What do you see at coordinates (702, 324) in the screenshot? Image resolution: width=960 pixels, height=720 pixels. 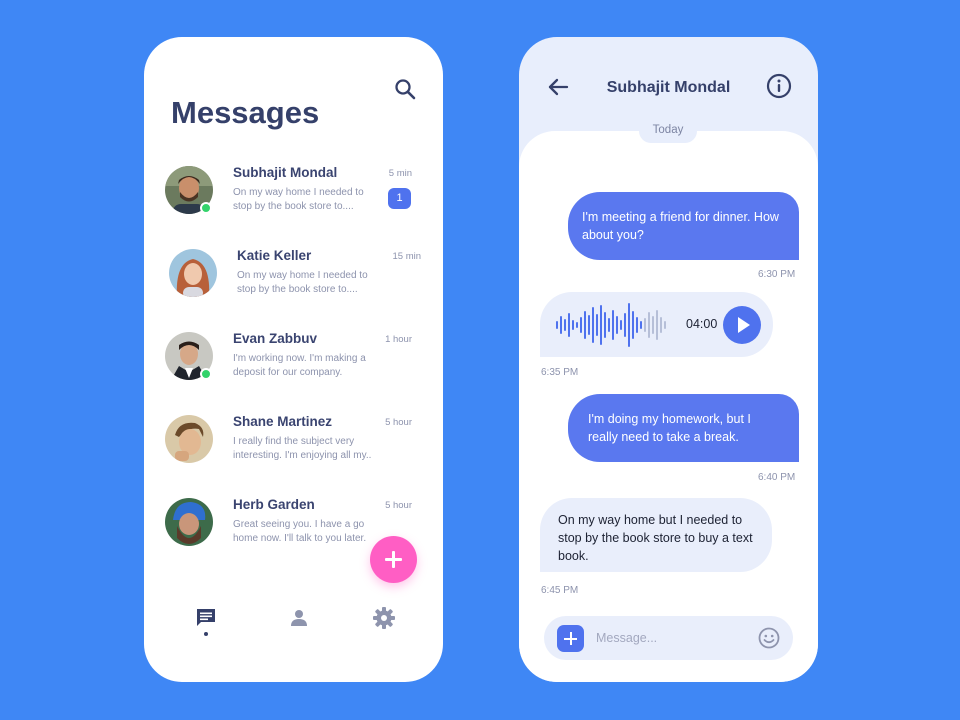 I see `voice-duration: 04:00` at bounding box center [702, 324].